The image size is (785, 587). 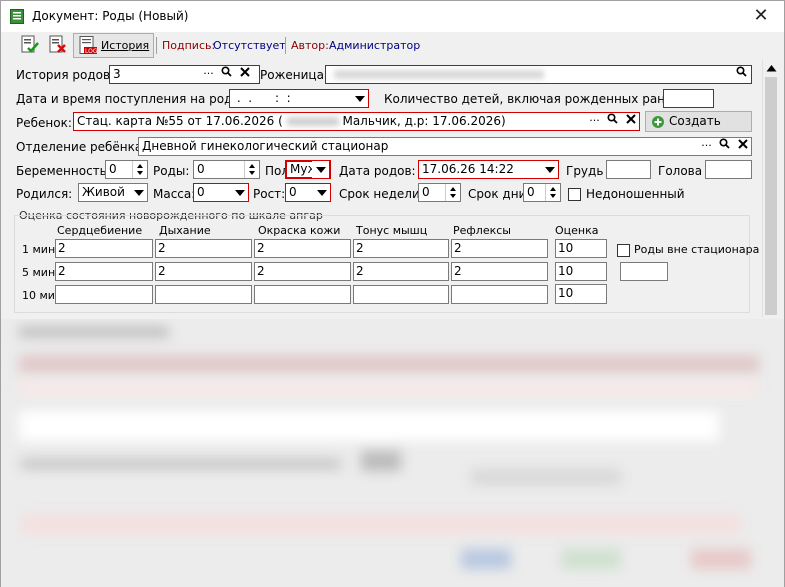 I want to click on log-icon: LOG, so click(x=88, y=45).